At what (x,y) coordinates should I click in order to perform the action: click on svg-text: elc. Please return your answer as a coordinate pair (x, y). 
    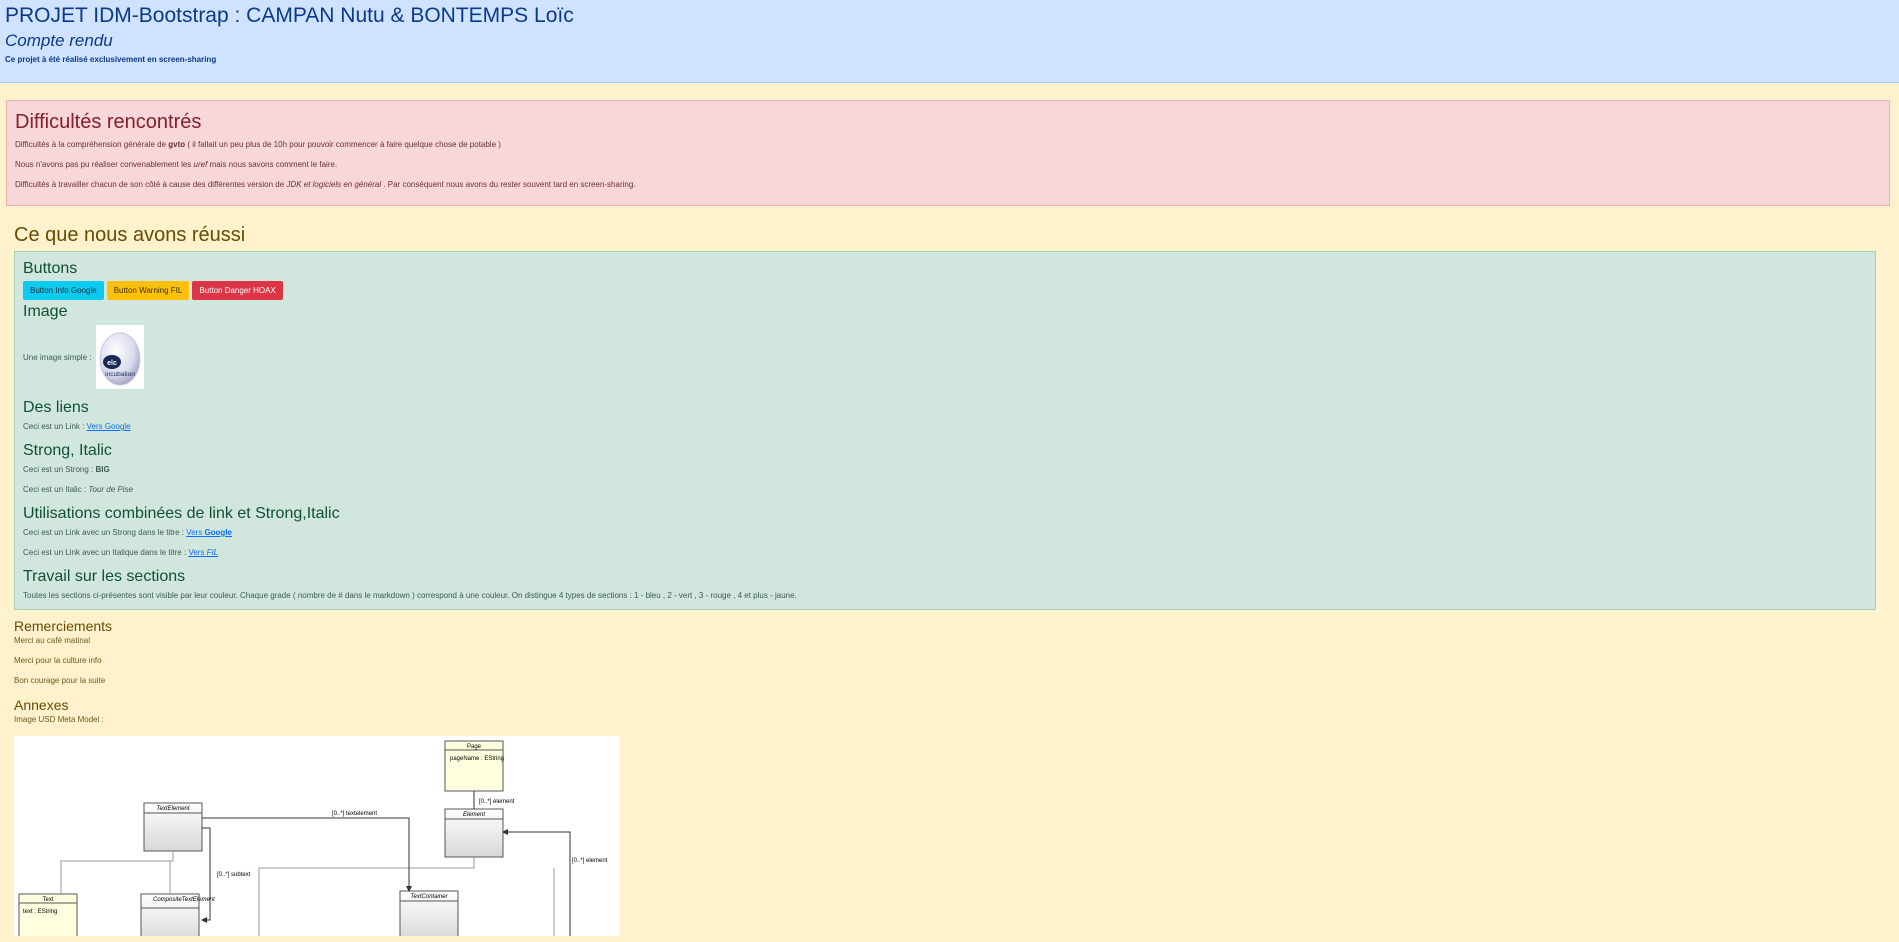
    Looking at the image, I should click on (113, 363).